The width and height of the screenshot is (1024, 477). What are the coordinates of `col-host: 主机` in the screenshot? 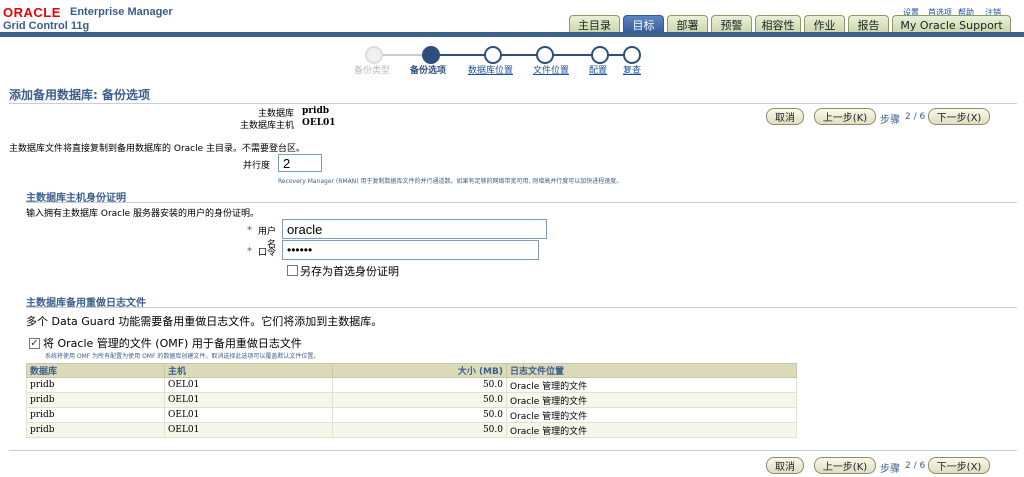 It's located at (248, 370).